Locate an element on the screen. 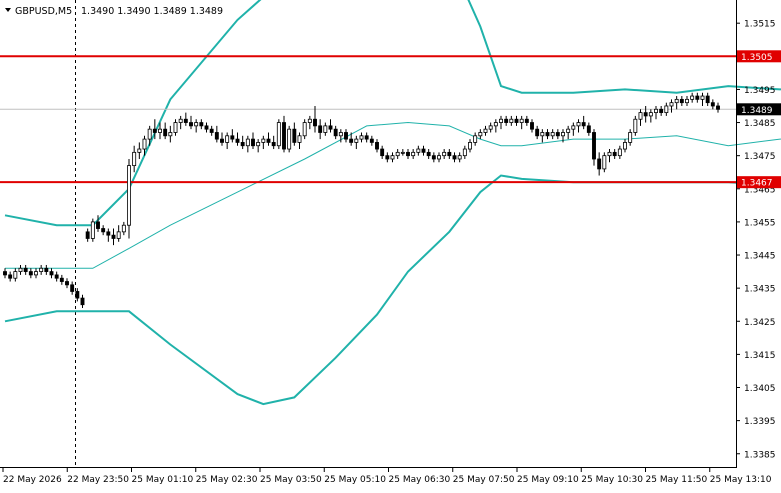  y-tick-label: 1.3395 is located at coordinates (760, 422).